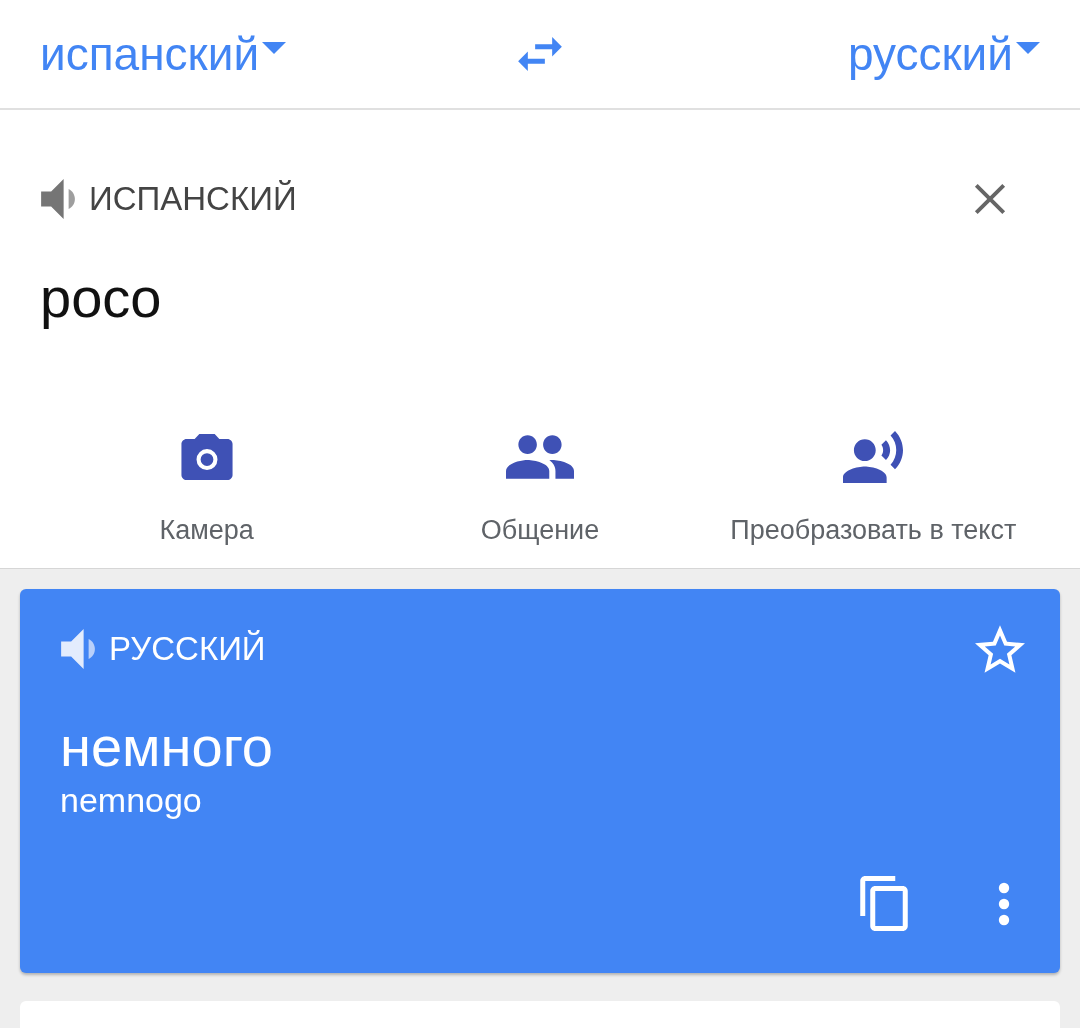  What do you see at coordinates (540, 54) in the screenshot?
I see `swap-arrows-icon` at bounding box center [540, 54].